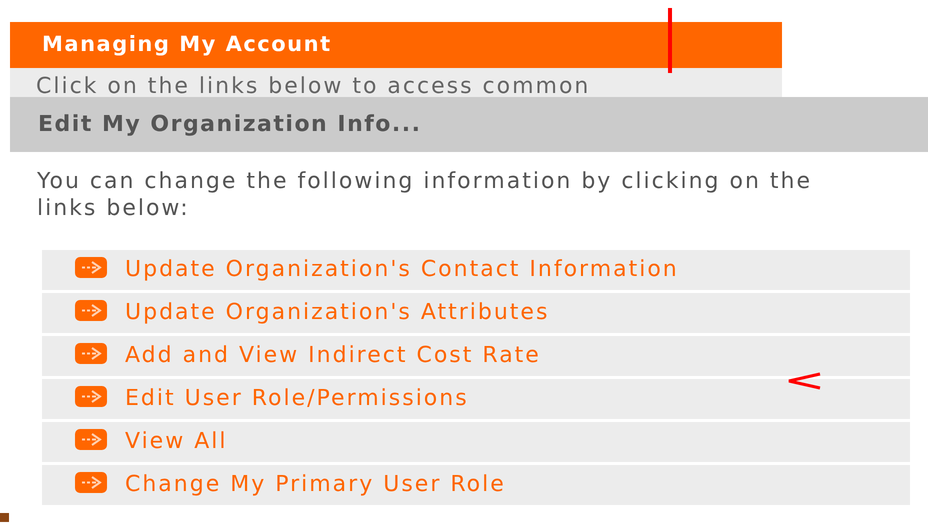 The height and width of the screenshot is (523, 928). What do you see at coordinates (476, 356) in the screenshot?
I see `link-item: Add and View Indirect Cost Rate` at bounding box center [476, 356].